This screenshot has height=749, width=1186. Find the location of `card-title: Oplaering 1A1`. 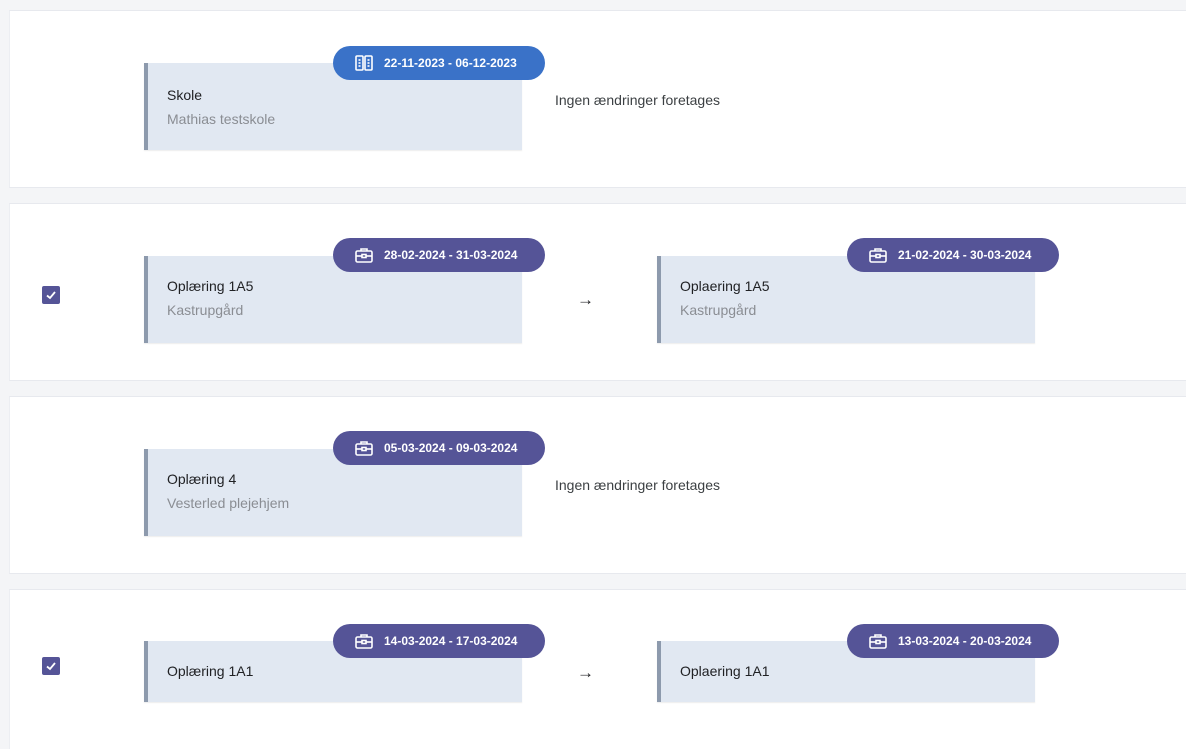

card-title: Oplaering 1A1 is located at coordinates (725, 671).